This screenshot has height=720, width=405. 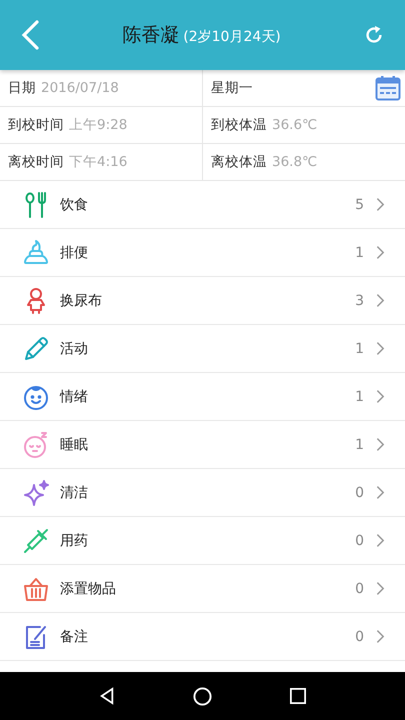 What do you see at coordinates (74, 397) in the screenshot?
I see `item-label: 情绪` at bounding box center [74, 397].